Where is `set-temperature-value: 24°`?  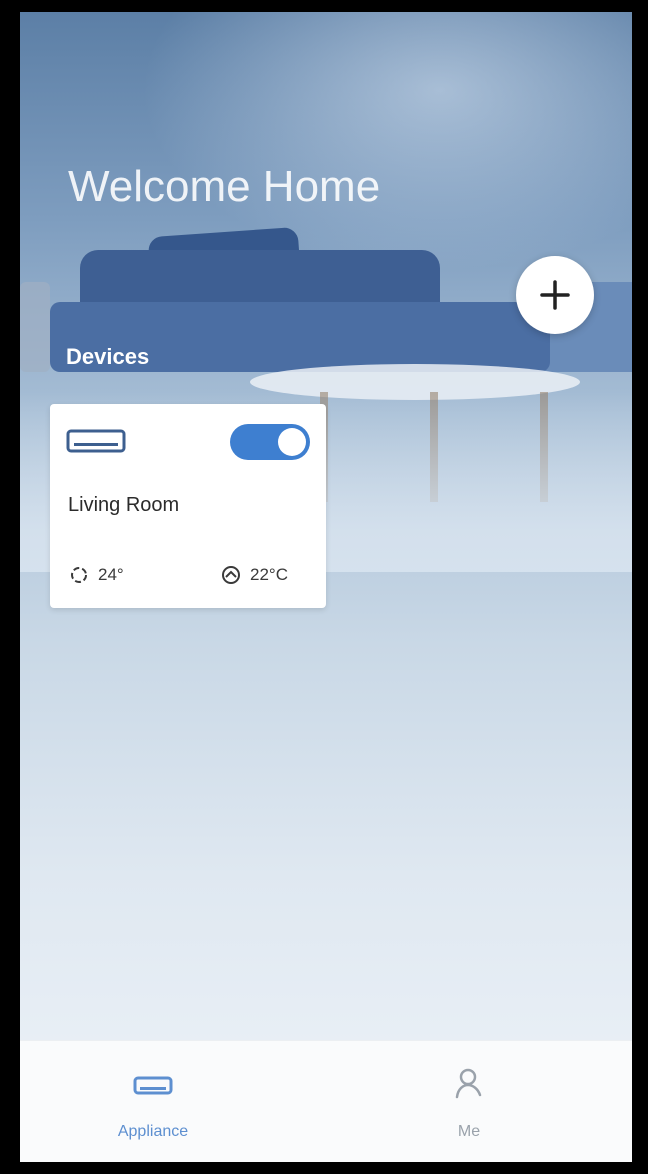 set-temperature-value: 24° is located at coordinates (111, 574).